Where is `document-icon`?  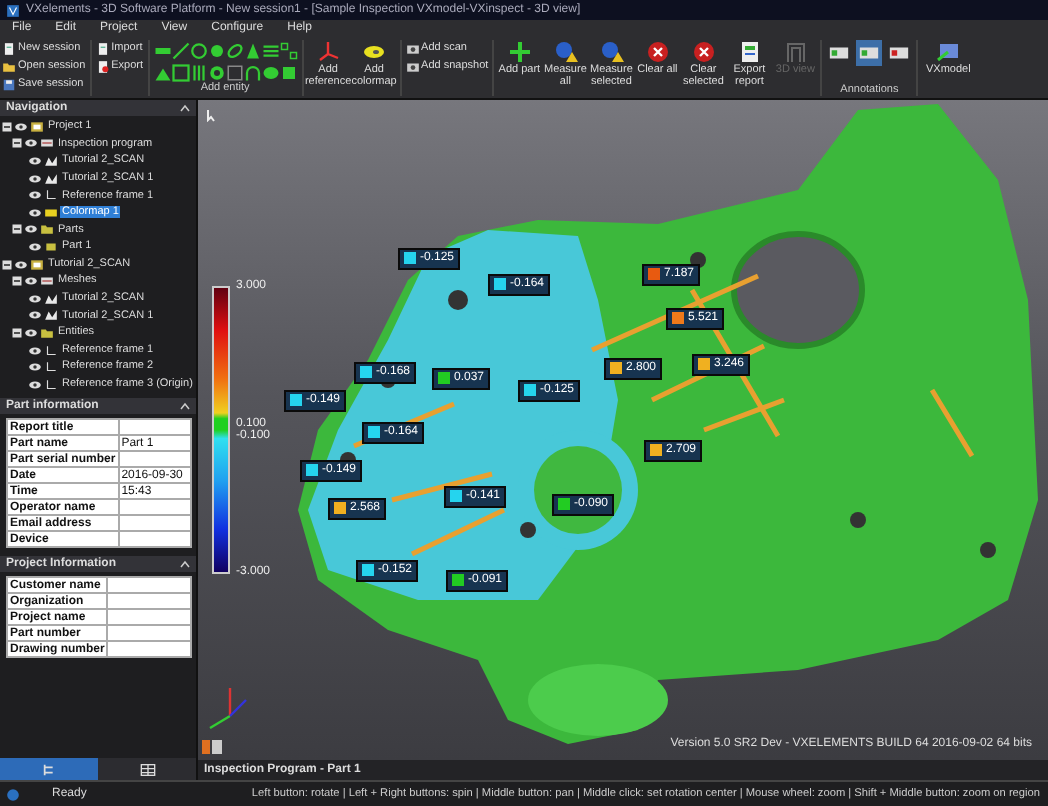
document-icon is located at coordinates (749, 52).